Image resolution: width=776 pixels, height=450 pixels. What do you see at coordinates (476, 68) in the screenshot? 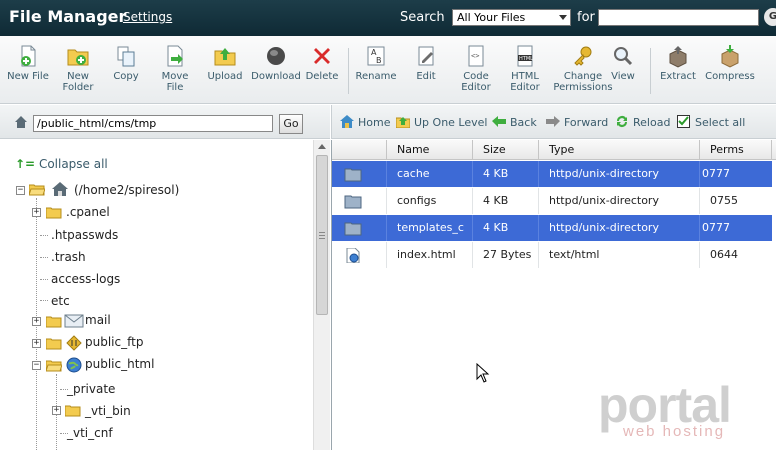
I see `code-editor-button: <> Code Editor` at bounding box center [476, 68].